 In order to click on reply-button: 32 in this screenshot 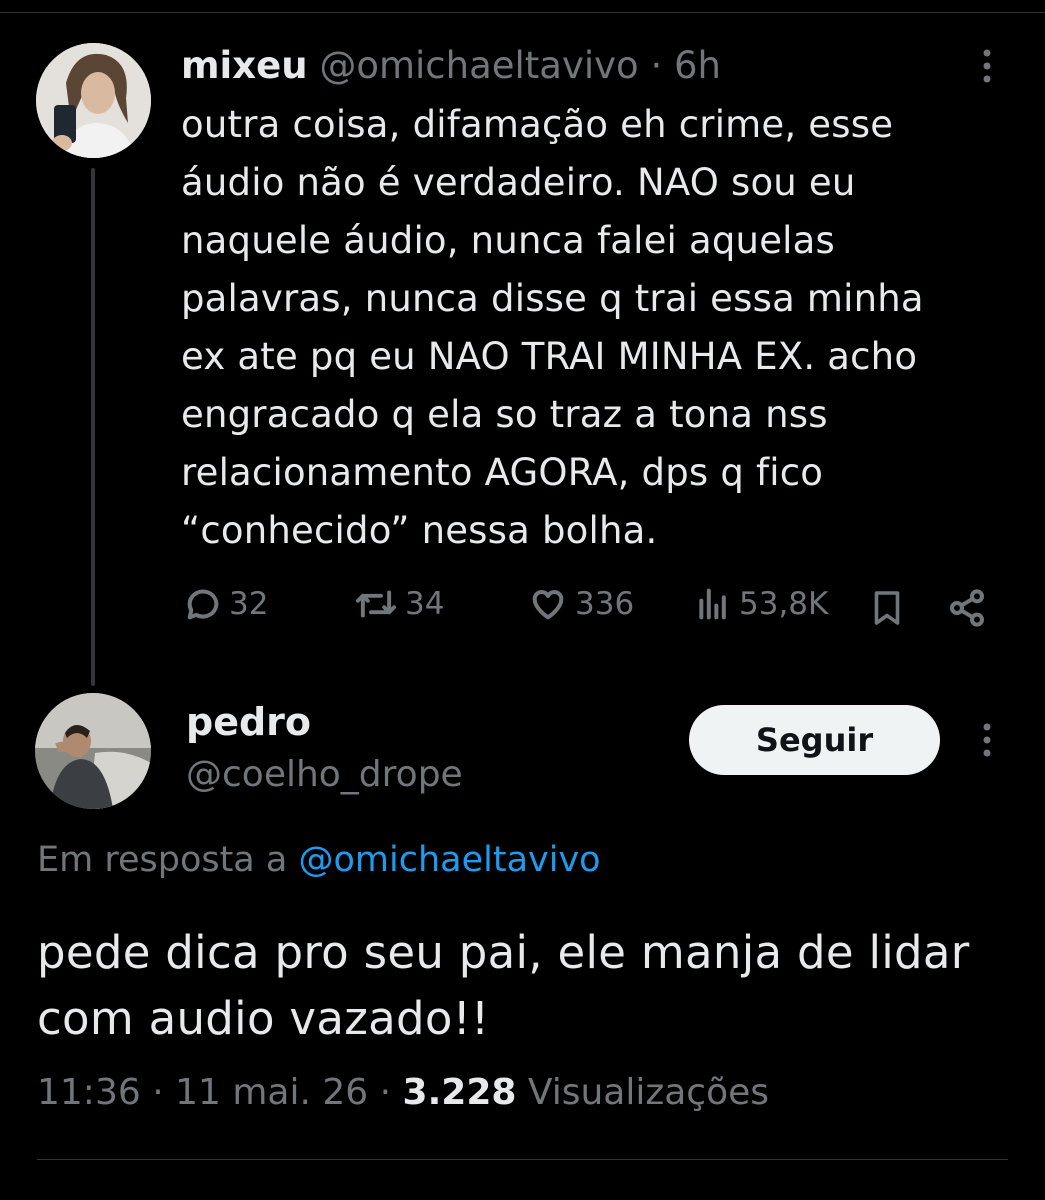, I will do `click(225, 604)`.